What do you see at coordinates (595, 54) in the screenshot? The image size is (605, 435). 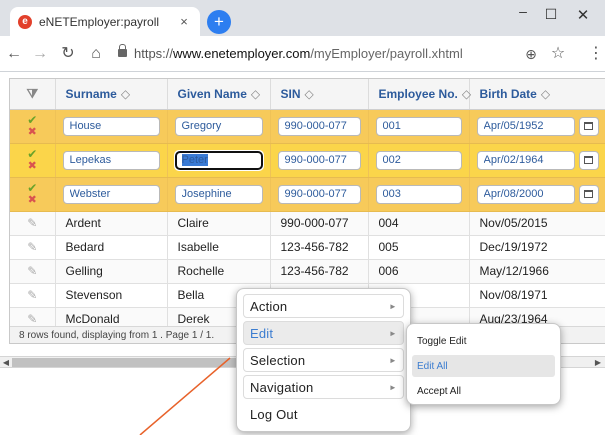 I see `menu-icon: ⋮` at bounding box center [595, 54].